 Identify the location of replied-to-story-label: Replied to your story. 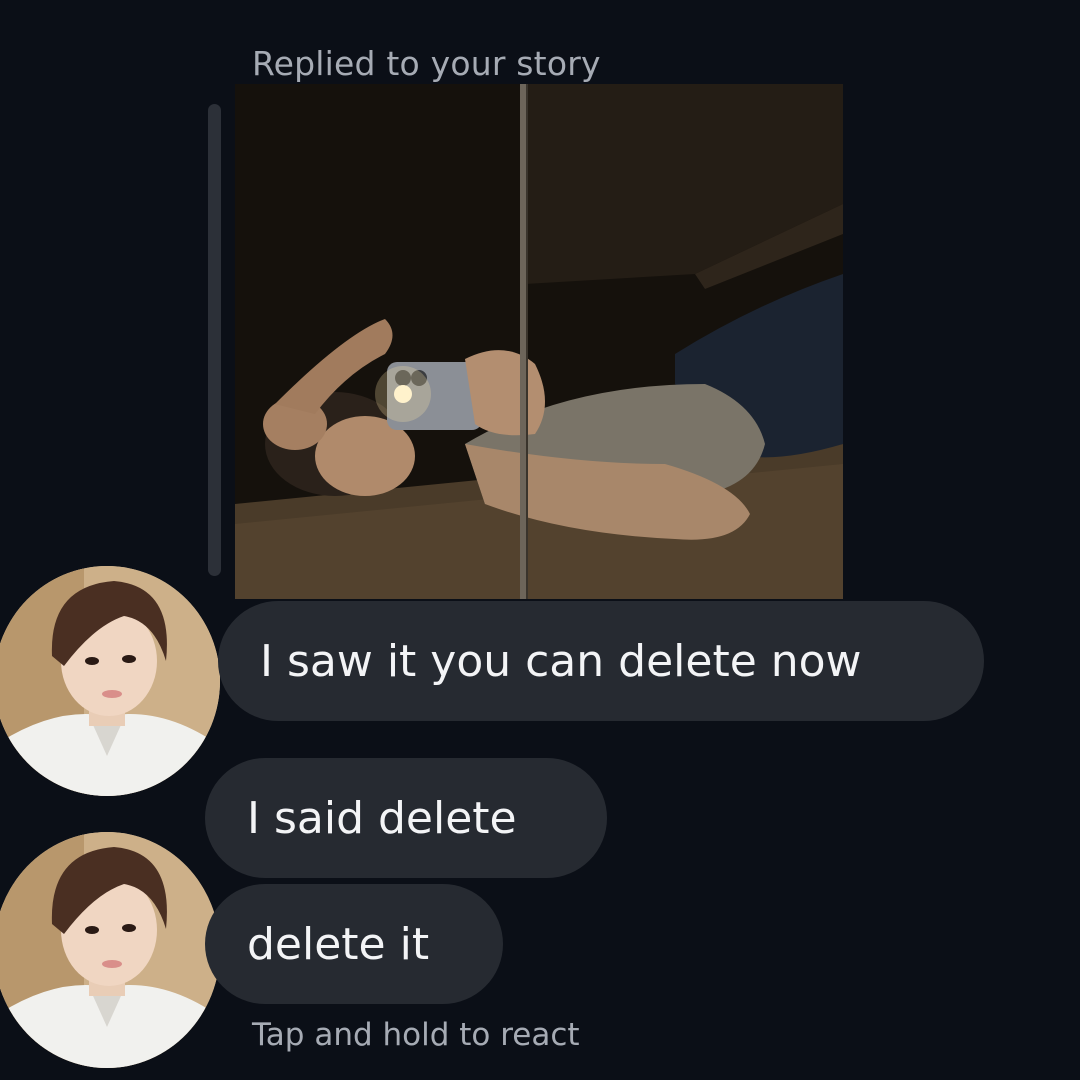
(426, 63).